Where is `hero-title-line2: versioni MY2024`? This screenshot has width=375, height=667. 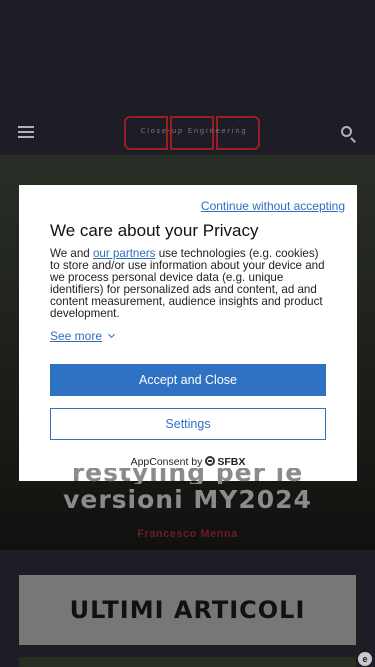 hero-title-line2: versioni MY2024 is located at coordinates (187, 499).